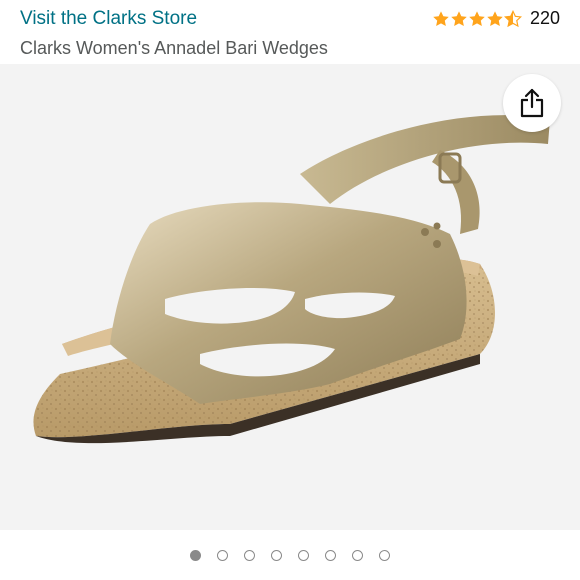  I want to click on share-button, so click(532, 103).